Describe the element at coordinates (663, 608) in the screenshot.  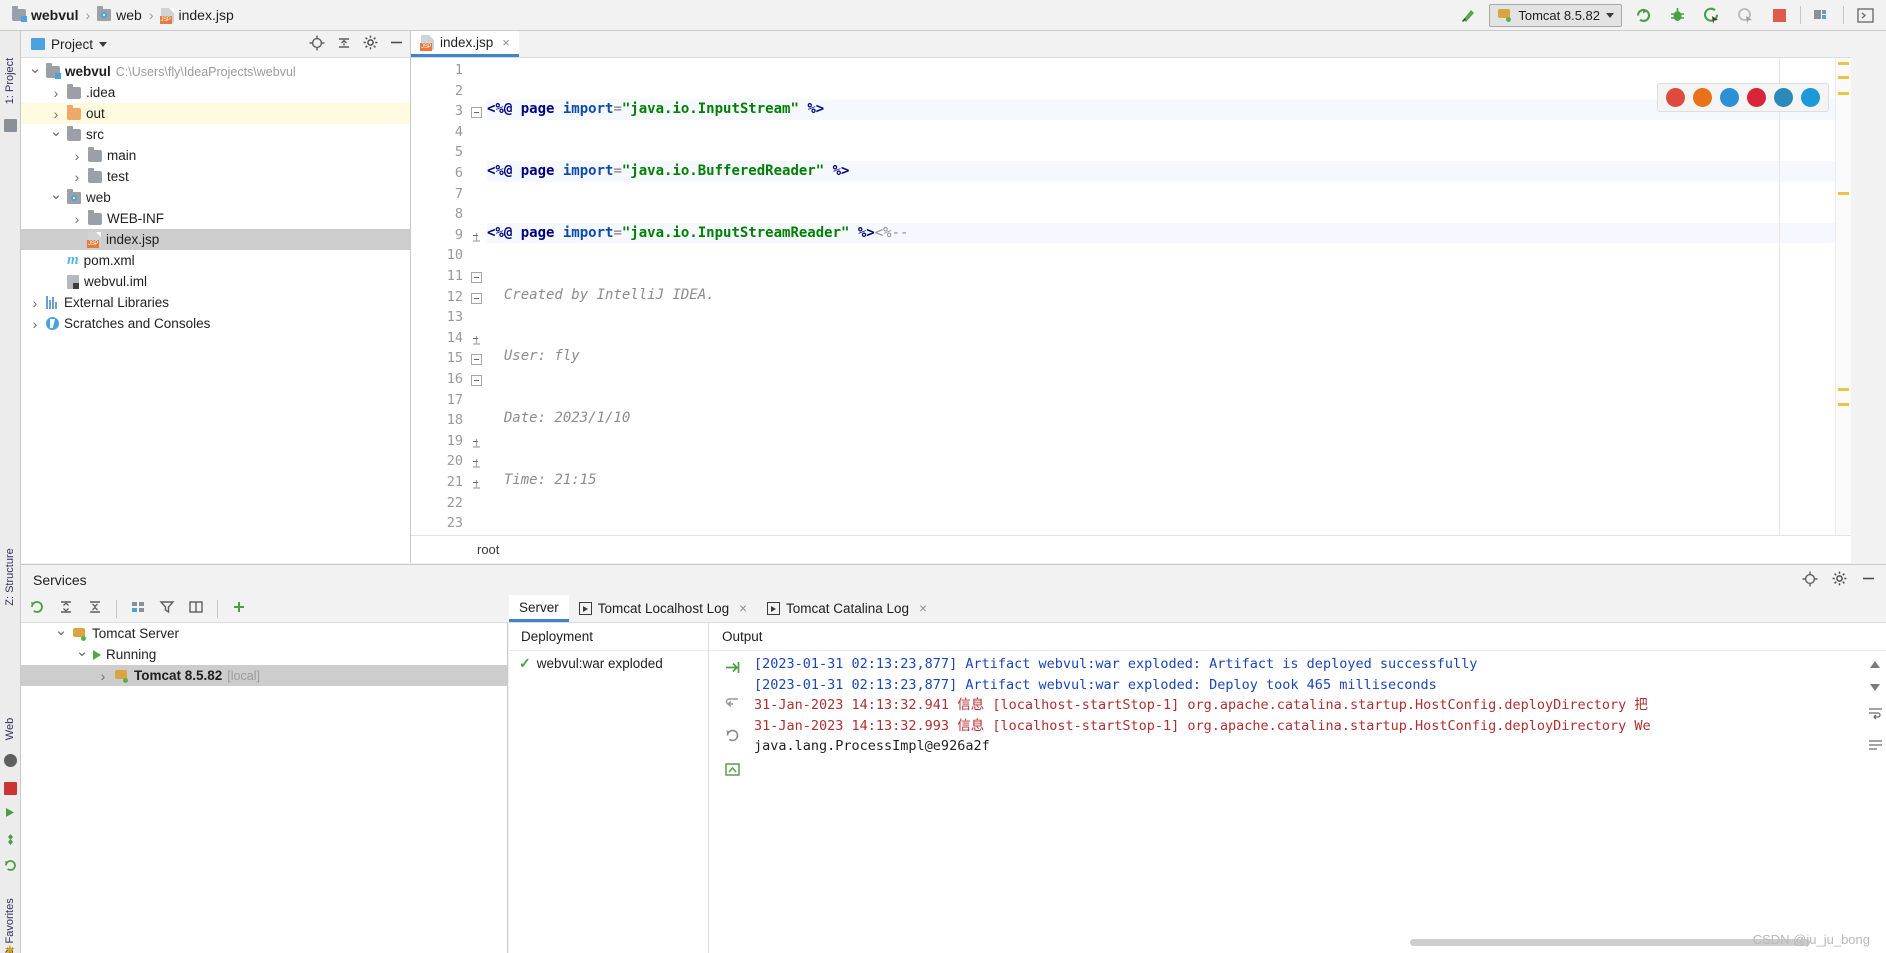
I see `log-tab-tomcat-localhost-log: Tomcat Localhost Log ×` at that location.